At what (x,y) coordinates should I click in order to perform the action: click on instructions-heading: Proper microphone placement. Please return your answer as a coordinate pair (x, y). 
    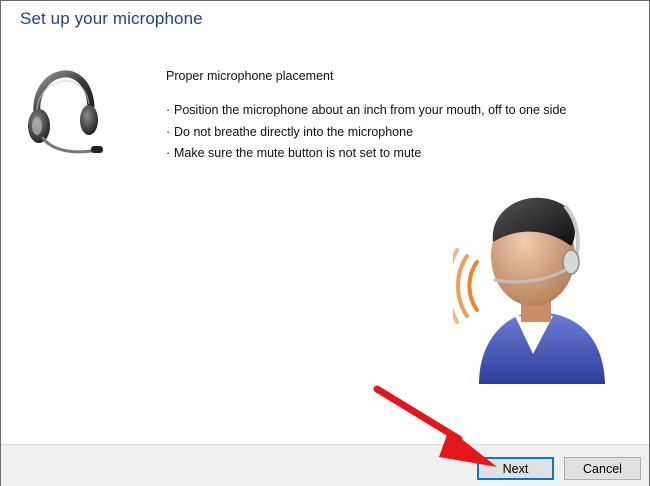
    Looking at the image, I should click on (250, 76).